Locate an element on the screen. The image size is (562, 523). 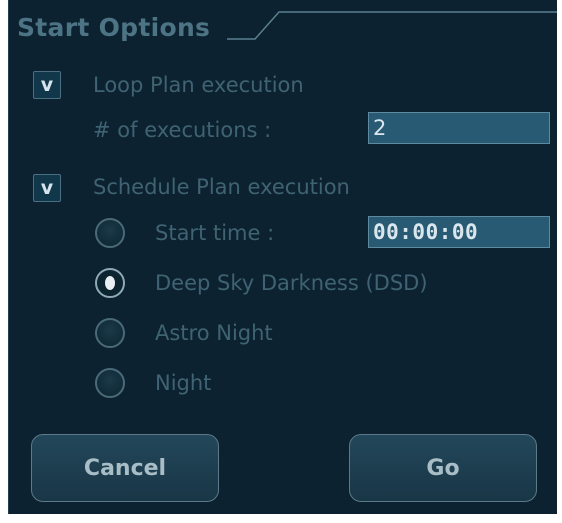
radio-selected-dot is located at coordinates (110, 283).